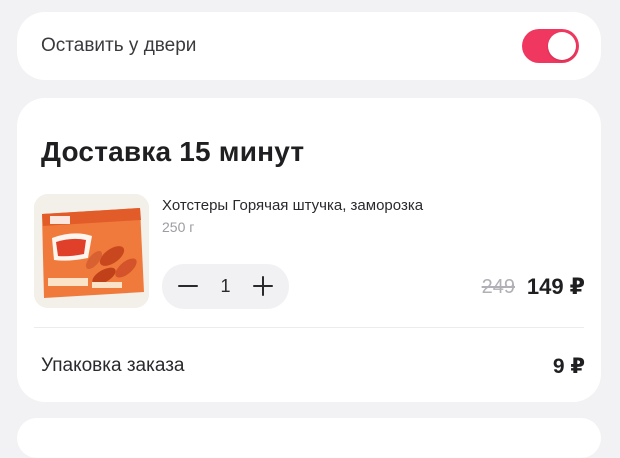  I want to click on current-price: 149 ₽, so click(555, 286).